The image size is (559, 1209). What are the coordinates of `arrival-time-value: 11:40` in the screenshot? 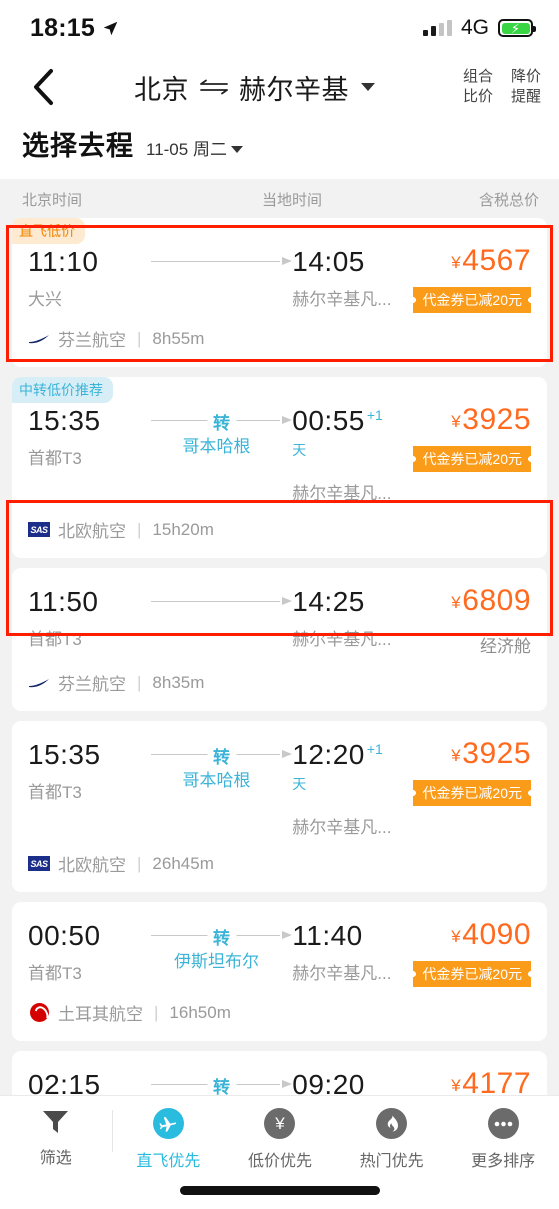 It's located at (327, 935).